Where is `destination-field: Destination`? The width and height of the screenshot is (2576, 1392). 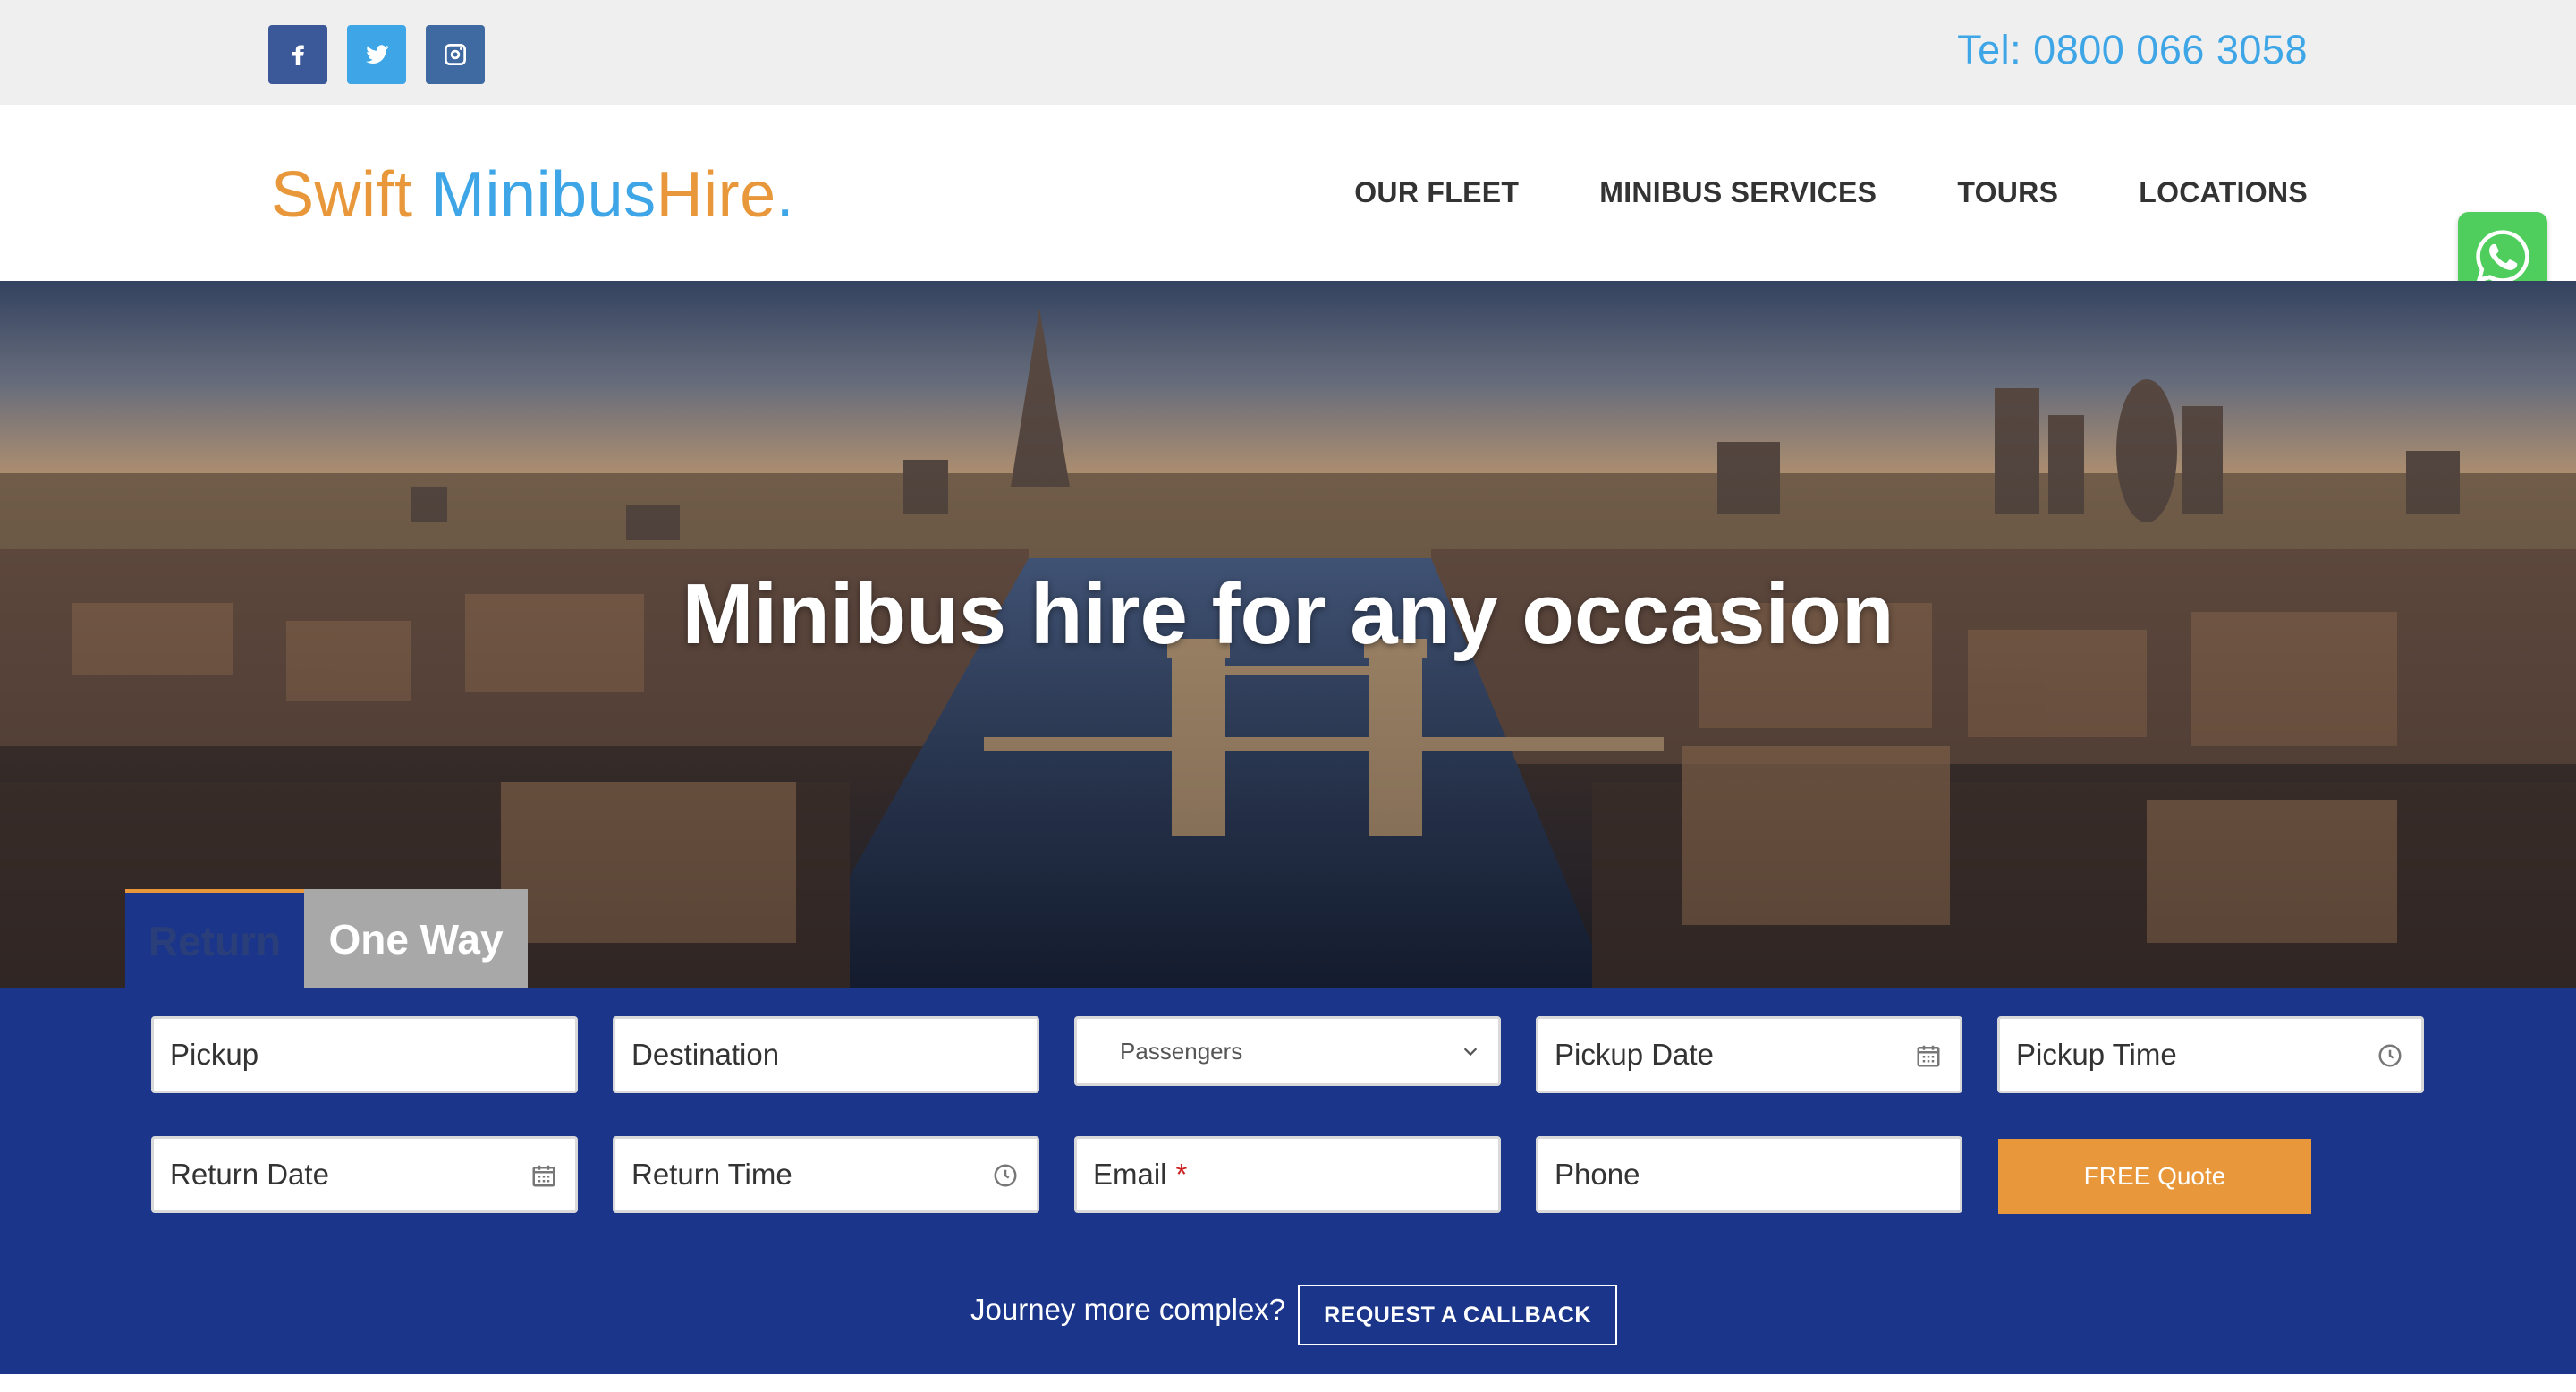
destination-field: Destination is located at coordinates (826, 1054).